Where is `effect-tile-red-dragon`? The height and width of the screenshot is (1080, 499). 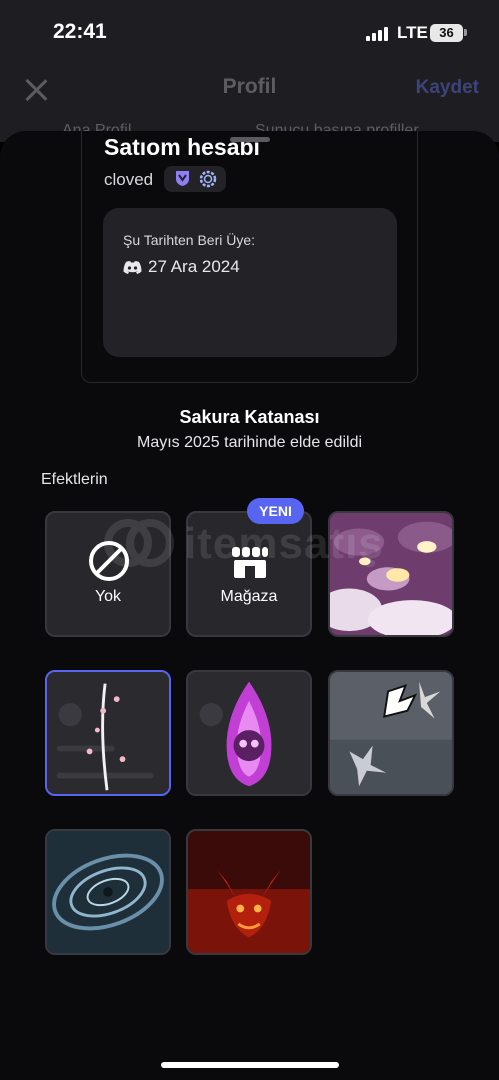 effect-tile-red-dragon is located at coordinates (249, 892).